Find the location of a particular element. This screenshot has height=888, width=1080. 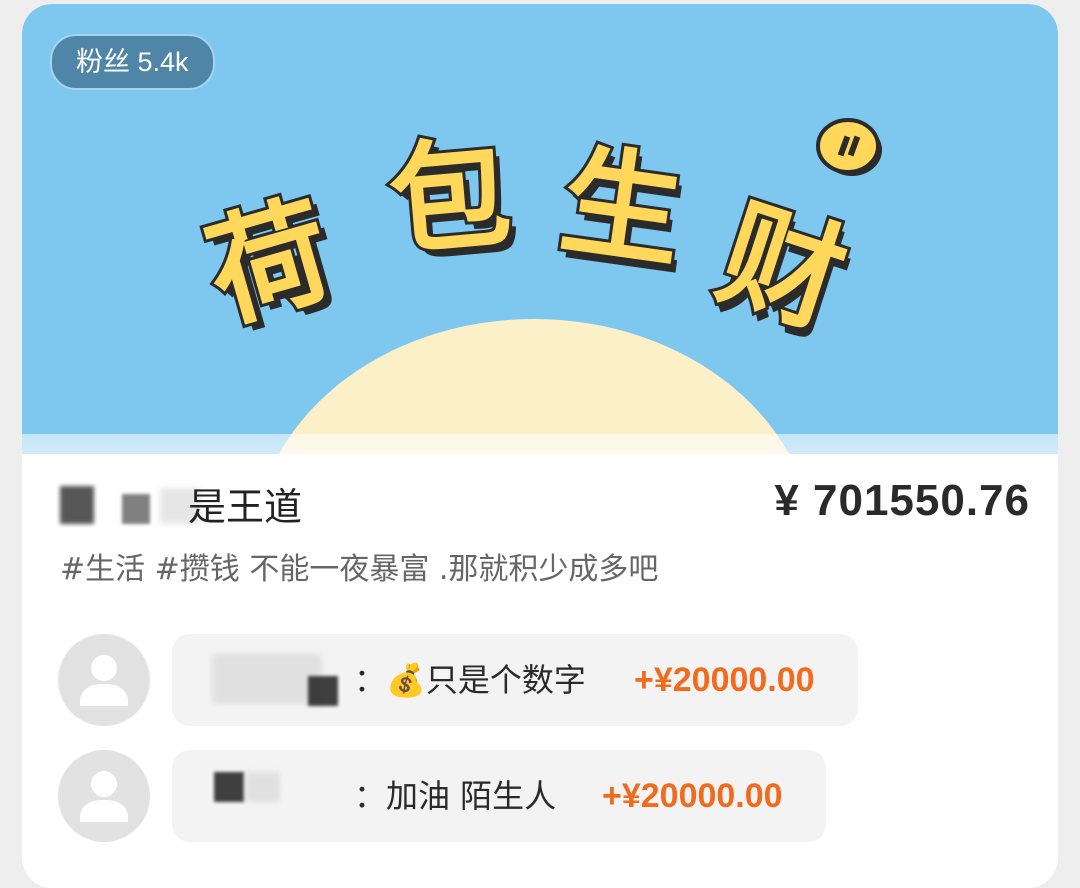

title-char-4: 财 is located at coordinates (782, 268).